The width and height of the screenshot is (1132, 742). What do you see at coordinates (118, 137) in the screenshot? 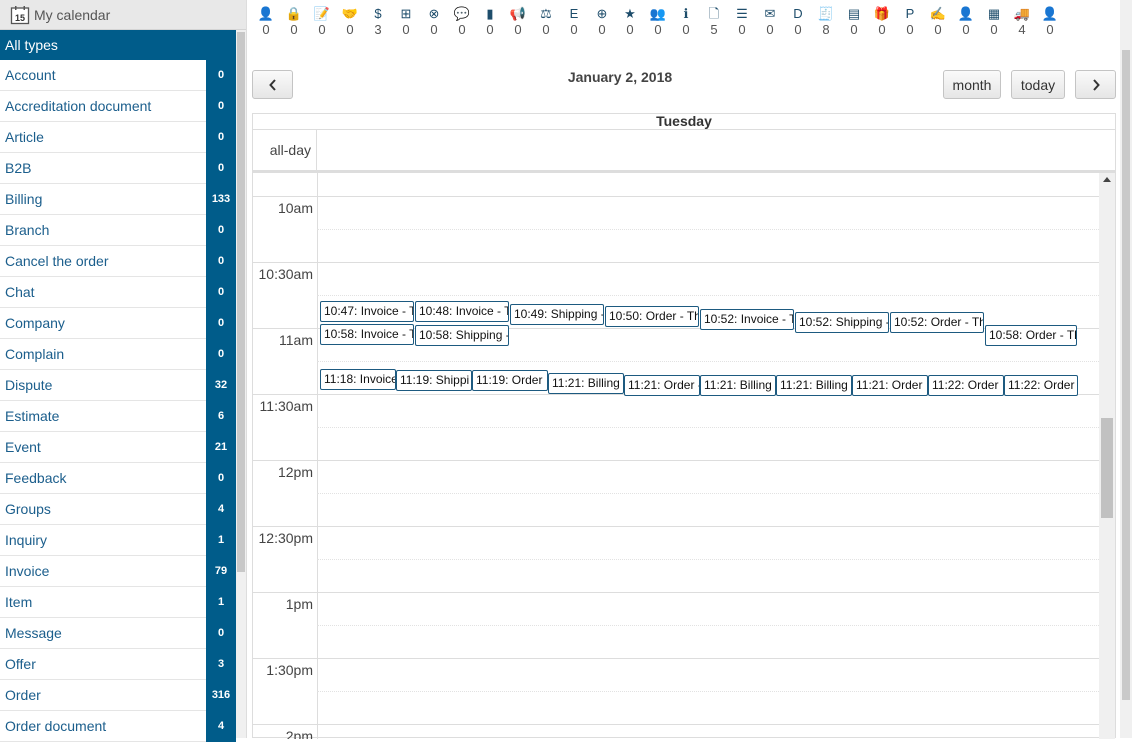
I see `type-list-item: Article 0` at bounding box center [118, 137].